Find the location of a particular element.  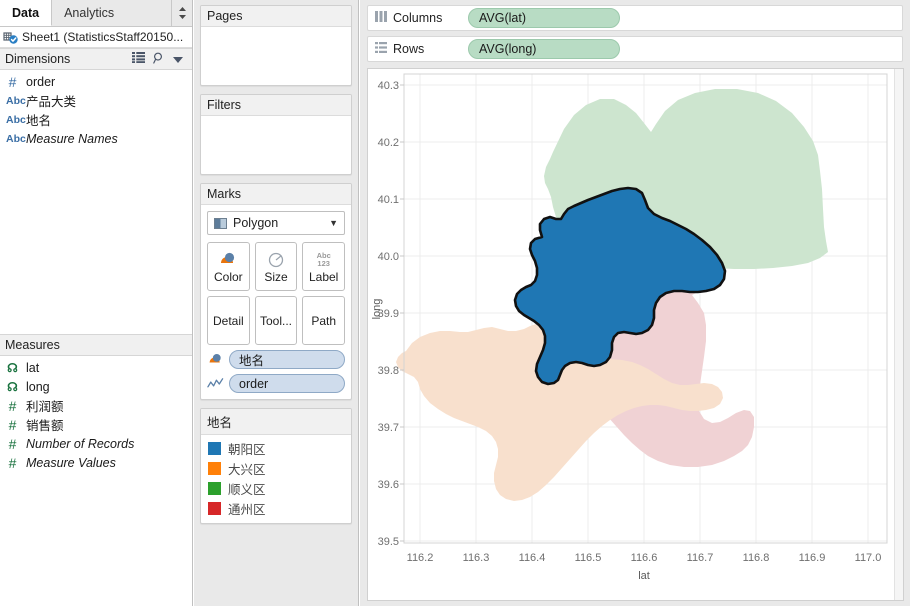

columns-icon is located at coordinates (381, 18).